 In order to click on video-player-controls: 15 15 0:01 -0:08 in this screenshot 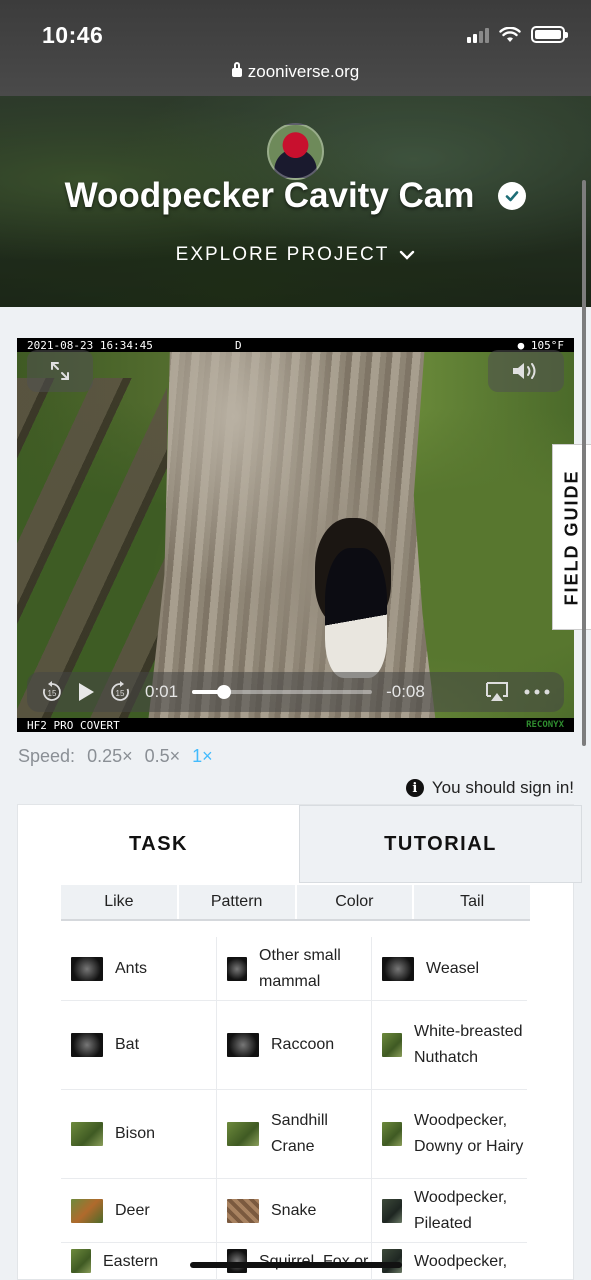, I will do `click(295, 692)`.